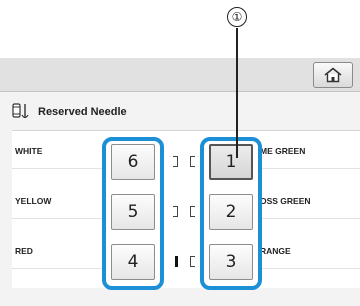  I want to click on home-icon, so click(333, 75).